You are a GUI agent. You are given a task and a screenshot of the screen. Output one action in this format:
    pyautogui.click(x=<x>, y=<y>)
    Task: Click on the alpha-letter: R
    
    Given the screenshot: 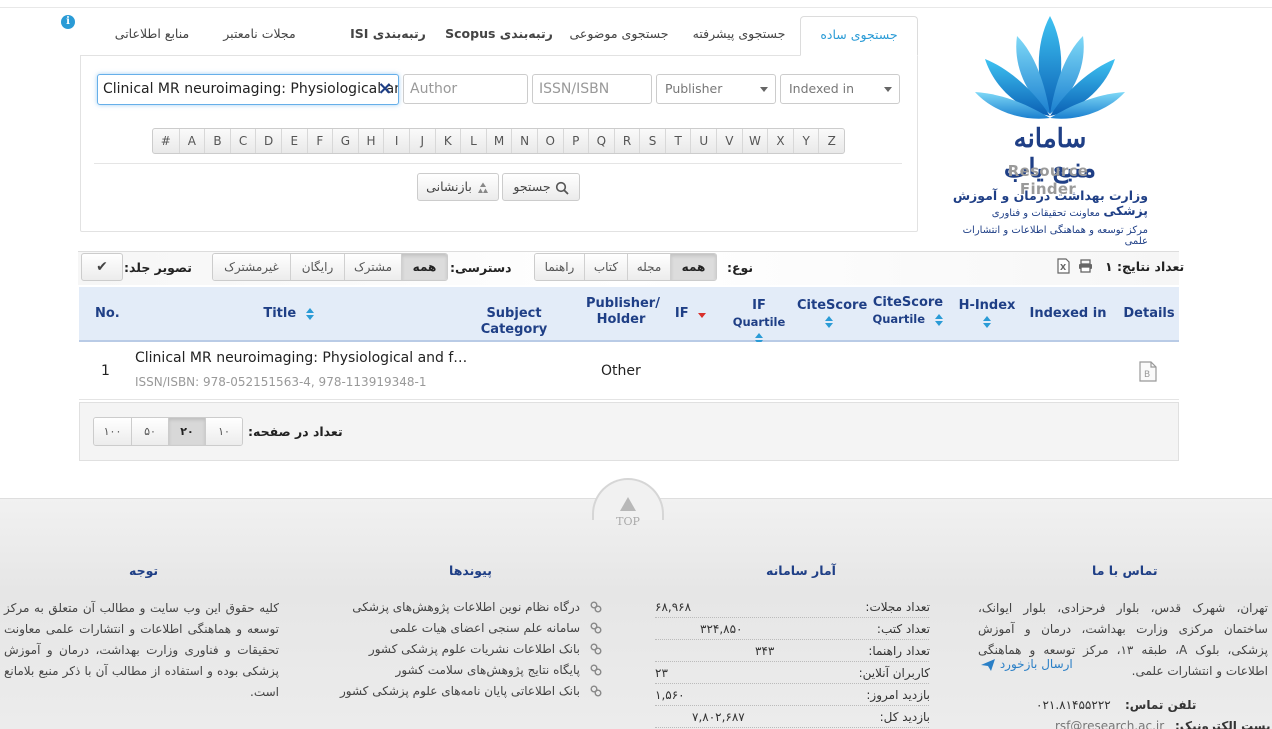 What is the action you would take?
    pyautogui.click(x=626, y=141)
    